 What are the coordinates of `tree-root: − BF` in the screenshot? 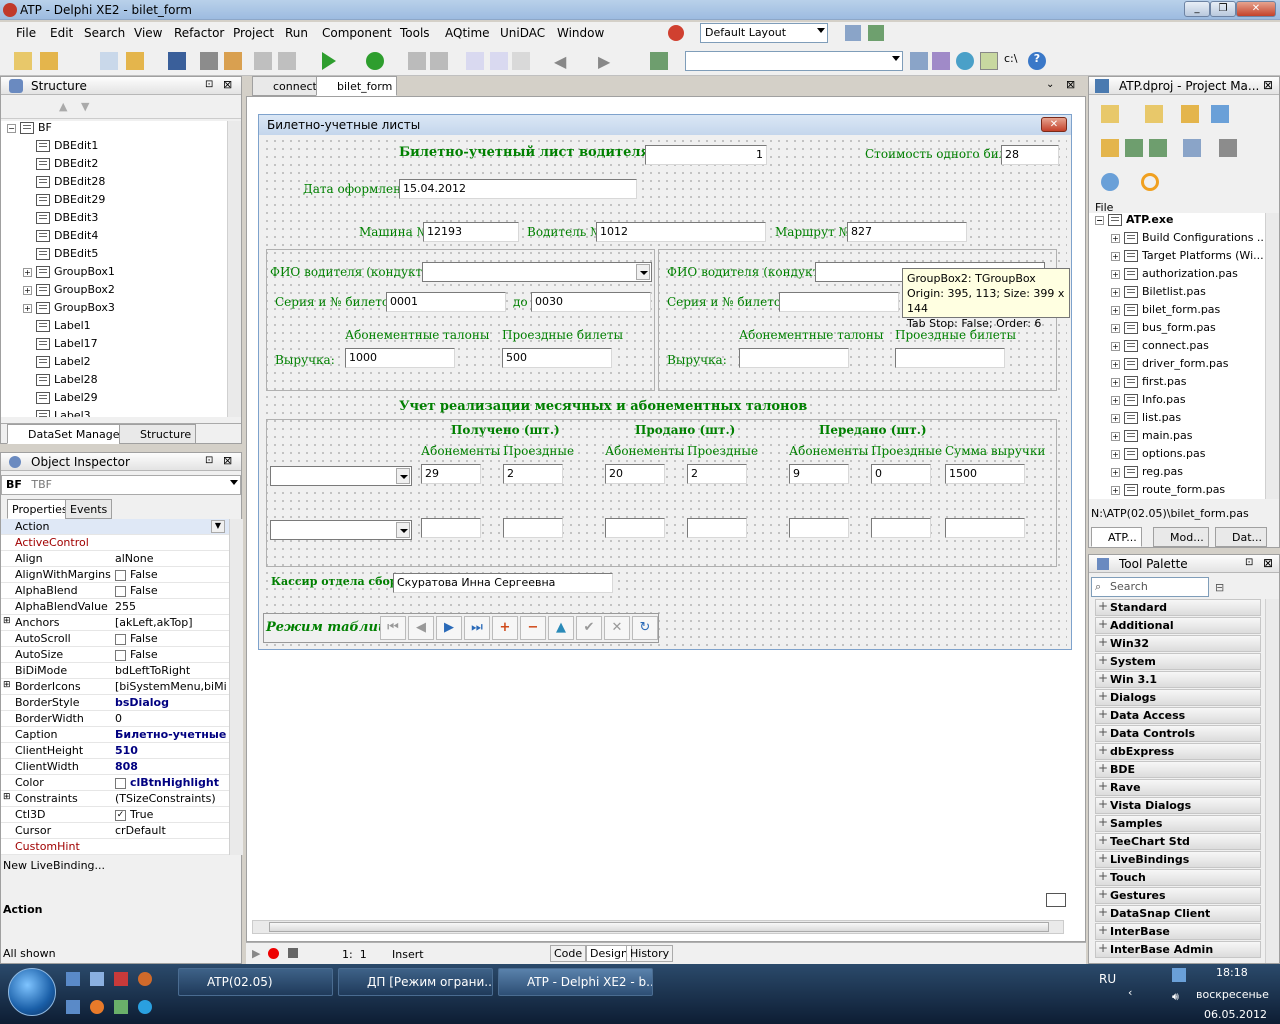 It's located at (29, 130).